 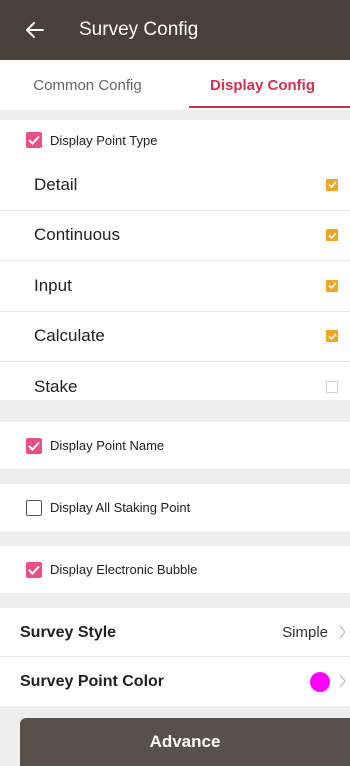 I want to click on point-type-detail: Detail, so click(x=175, y=185).